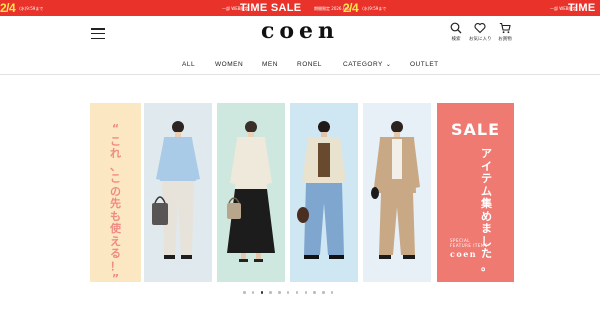 The image size is (600, 313). Describe the element at coordinates (115, 178) in the screenshot. I see `copy-char: こ` at that location.